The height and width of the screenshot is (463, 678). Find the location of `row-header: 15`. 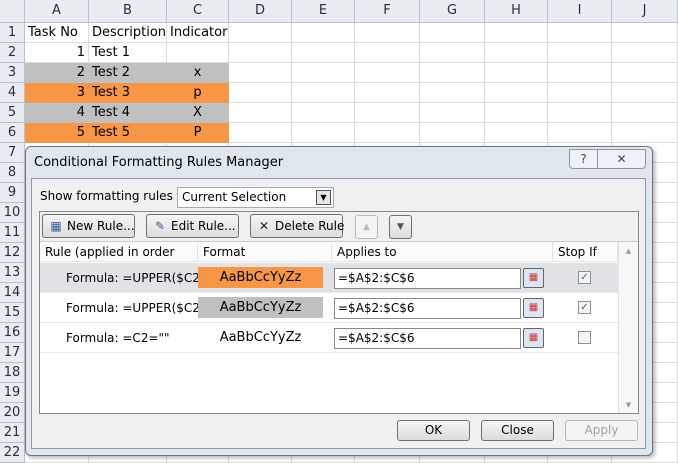

row-header: 15 is located at coordinates (12, 313).